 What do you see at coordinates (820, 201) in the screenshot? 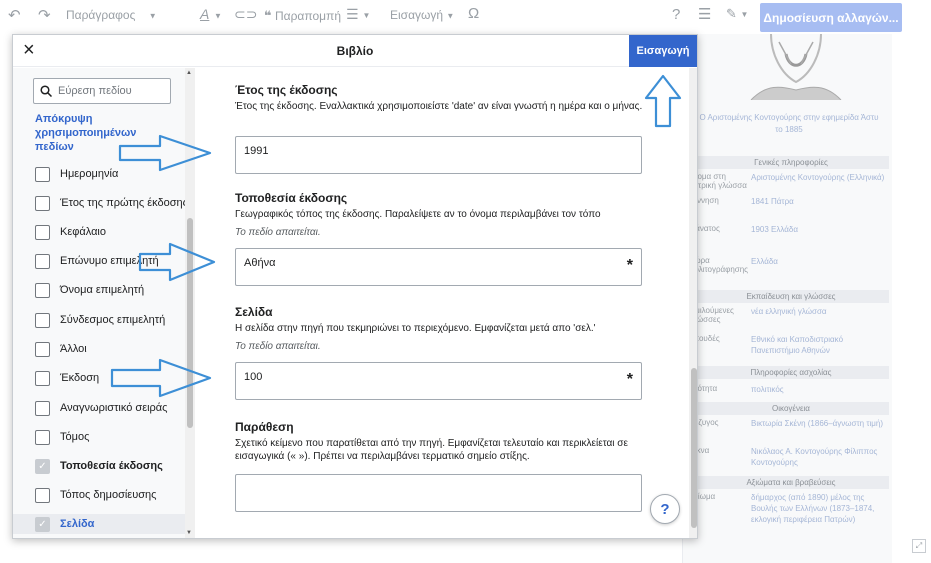
I see `infobox-value: 1841 Πάτρα` at bounding box center [820, 201].